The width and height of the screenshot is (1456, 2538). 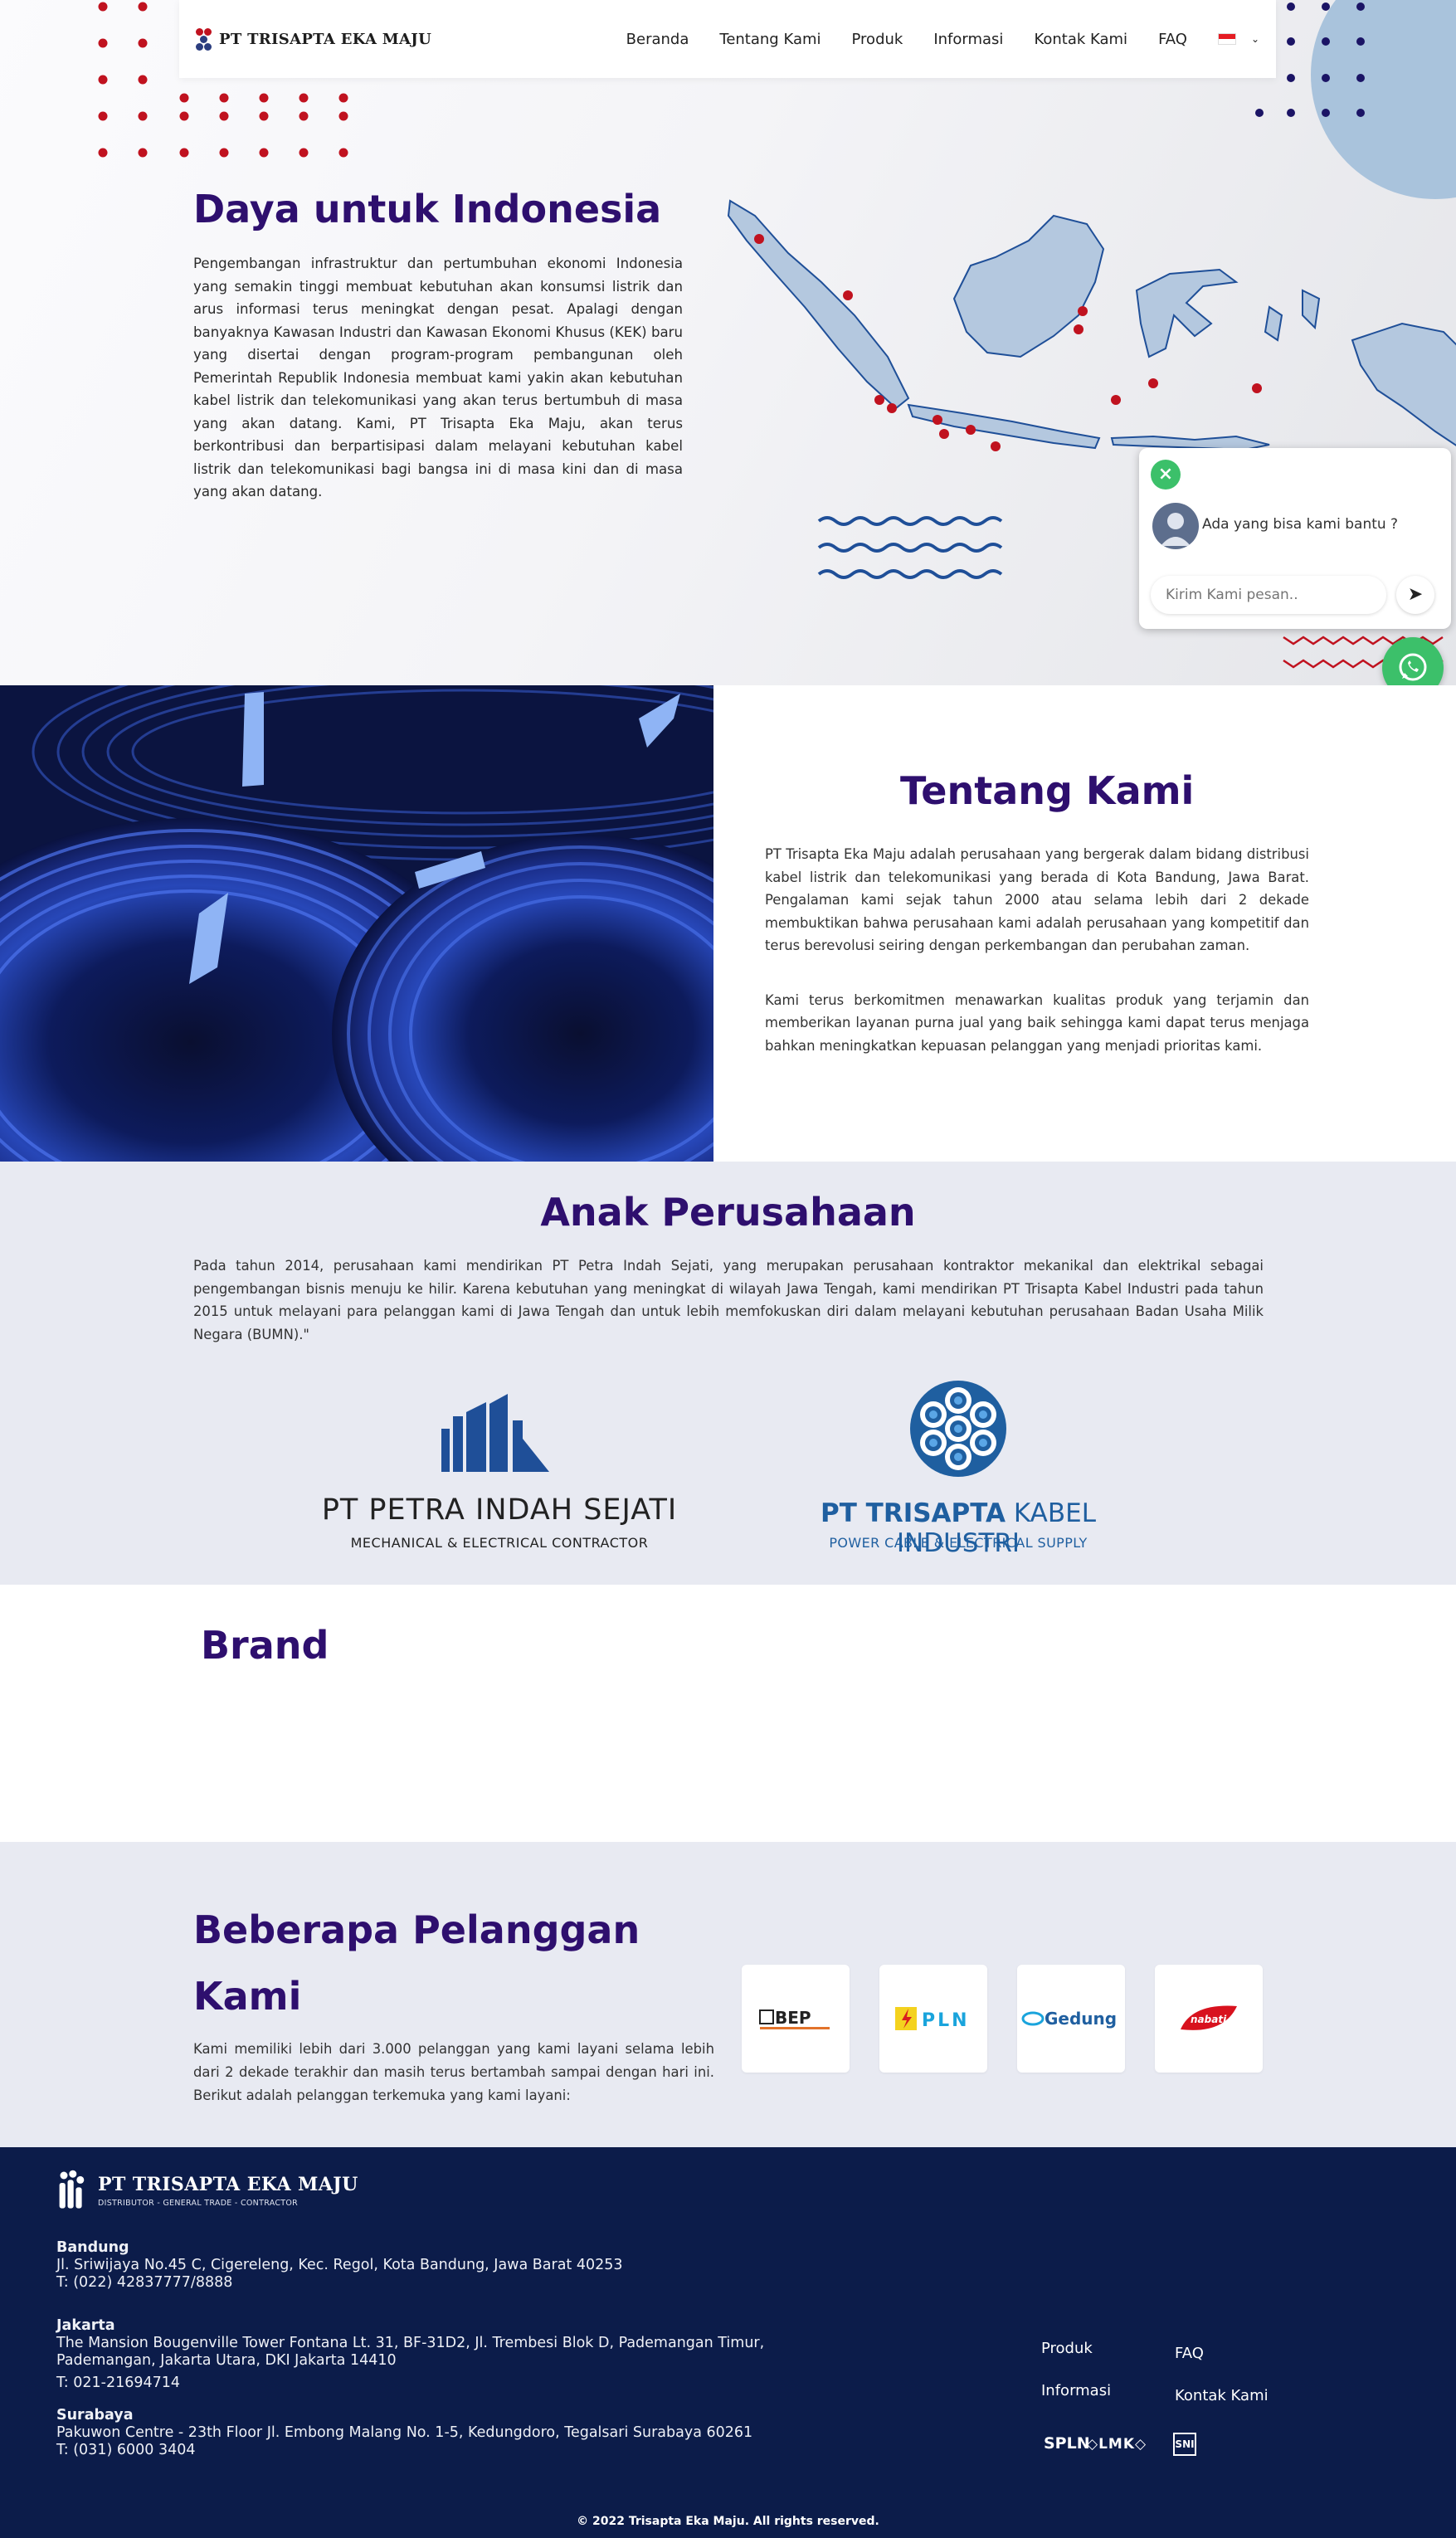 I want to click on nav-produk: Produk, so click(x=877, y=39).